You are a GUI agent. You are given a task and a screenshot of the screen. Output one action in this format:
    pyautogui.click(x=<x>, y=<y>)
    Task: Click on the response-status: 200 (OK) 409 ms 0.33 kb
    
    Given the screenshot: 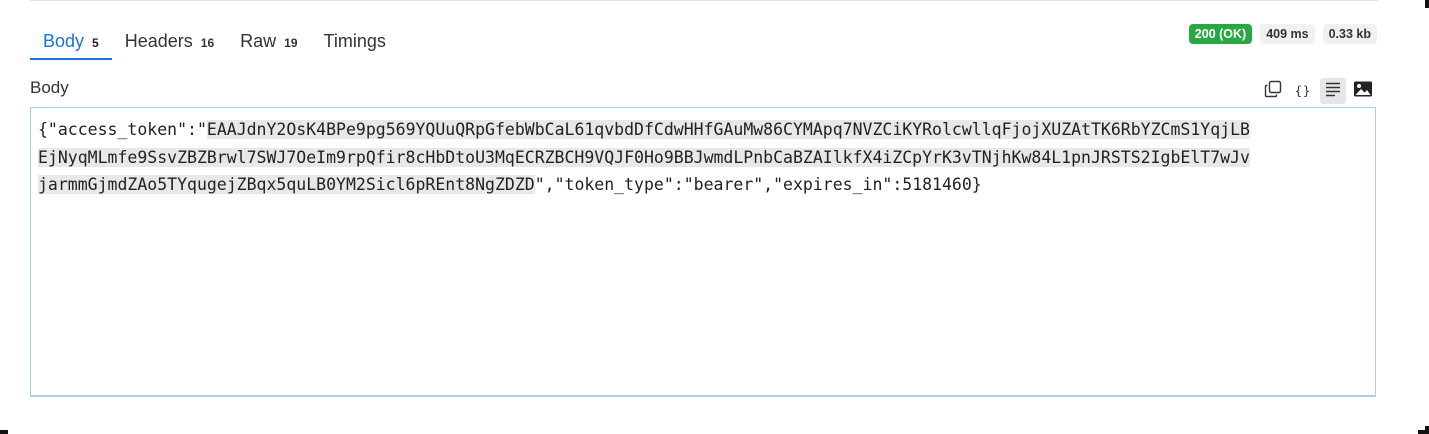 What is the action you would take?
    pyautogui.click(x=1282, y=34)
    